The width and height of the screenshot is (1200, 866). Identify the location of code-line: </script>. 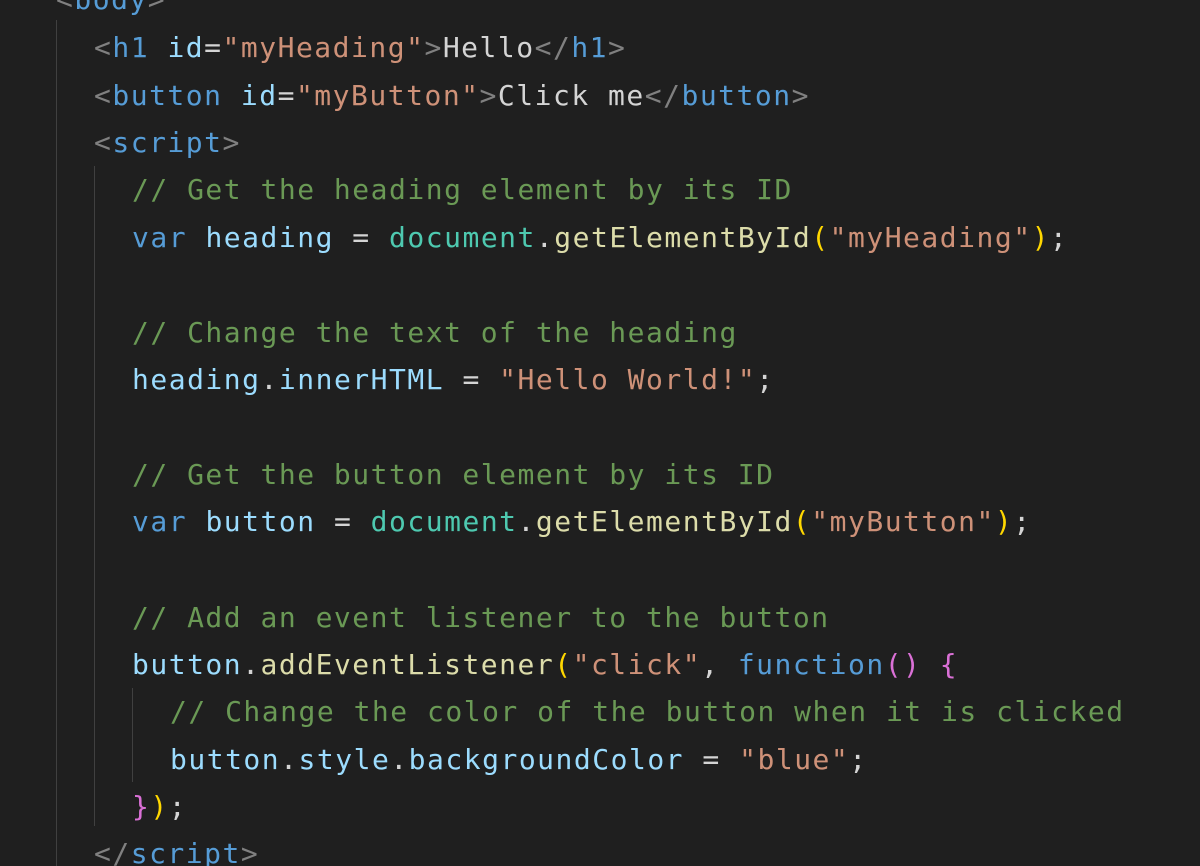
(176, 848).